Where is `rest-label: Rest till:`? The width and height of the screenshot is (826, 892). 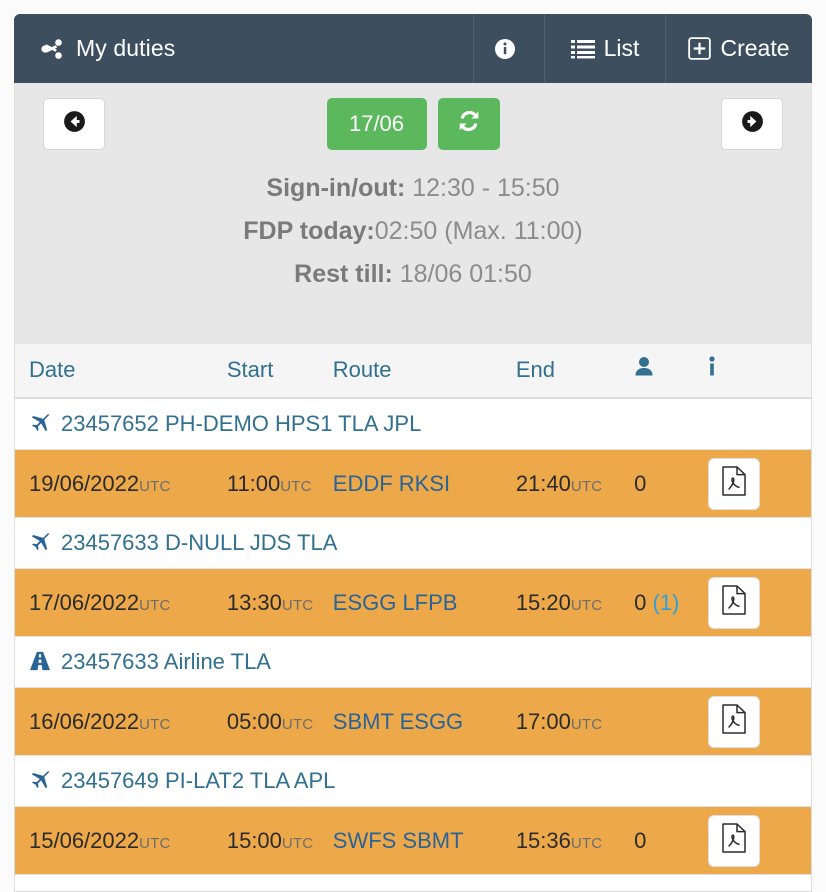 rest-label: Rest till: is located at coordinates (343, 274).